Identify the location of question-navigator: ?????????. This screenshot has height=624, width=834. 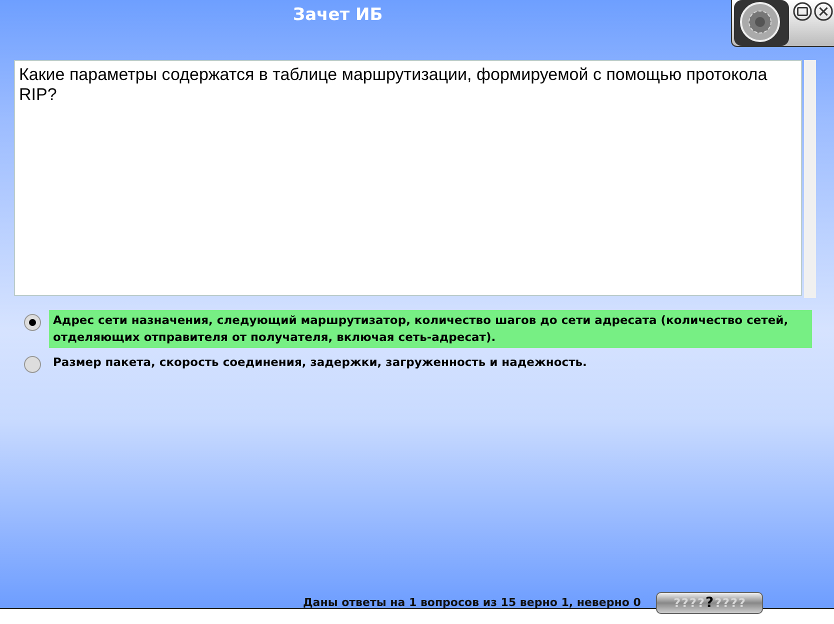
(709, 603).